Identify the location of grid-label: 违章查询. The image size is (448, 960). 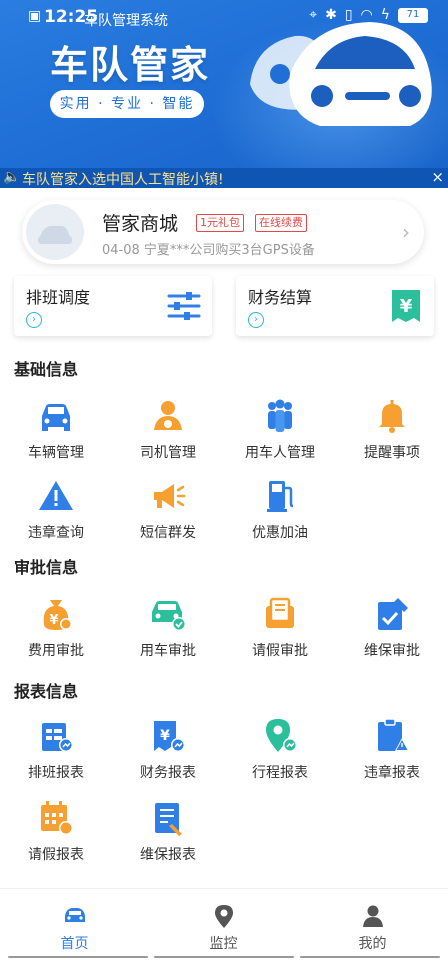
(56, 533).